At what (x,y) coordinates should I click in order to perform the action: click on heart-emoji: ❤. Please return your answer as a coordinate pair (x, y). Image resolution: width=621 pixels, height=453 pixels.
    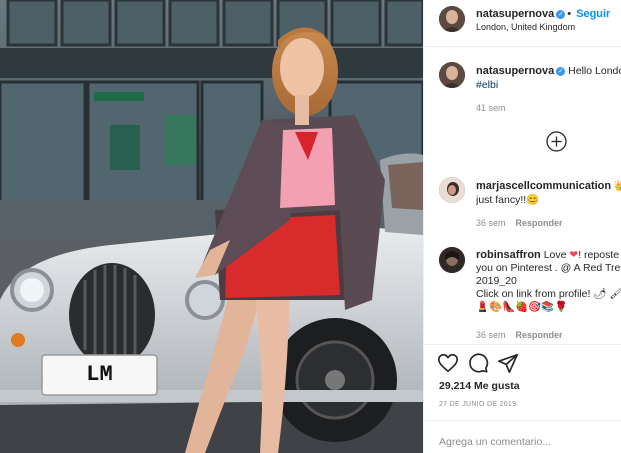
    Looking at the image, I should click on (574, 255).